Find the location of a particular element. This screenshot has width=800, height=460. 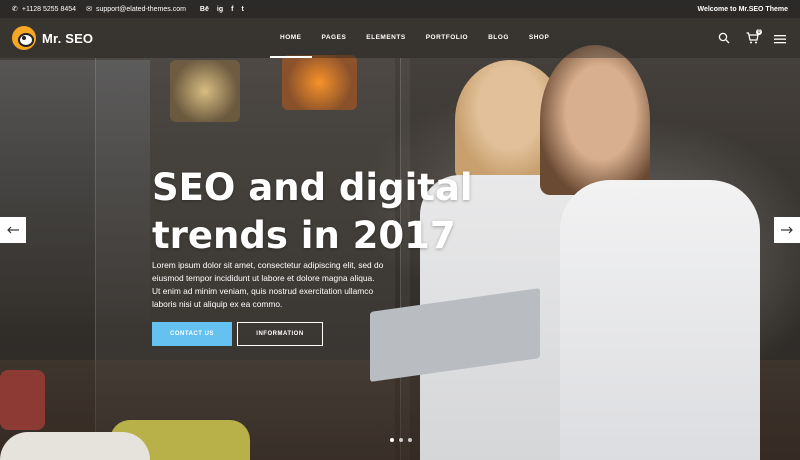

logo-icon is located at coordinates (24, 38).